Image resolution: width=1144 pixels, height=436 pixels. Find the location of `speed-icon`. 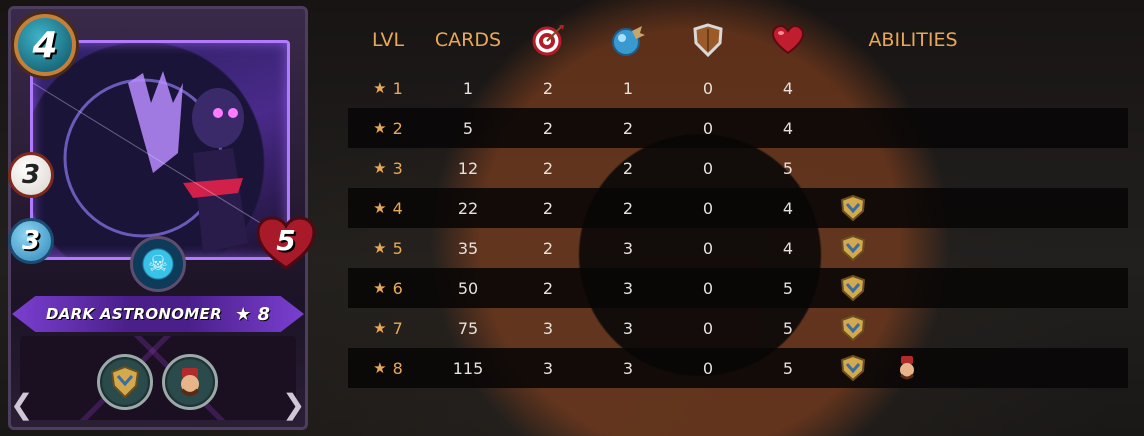

speed-icon is located at coordinates (628, 40).